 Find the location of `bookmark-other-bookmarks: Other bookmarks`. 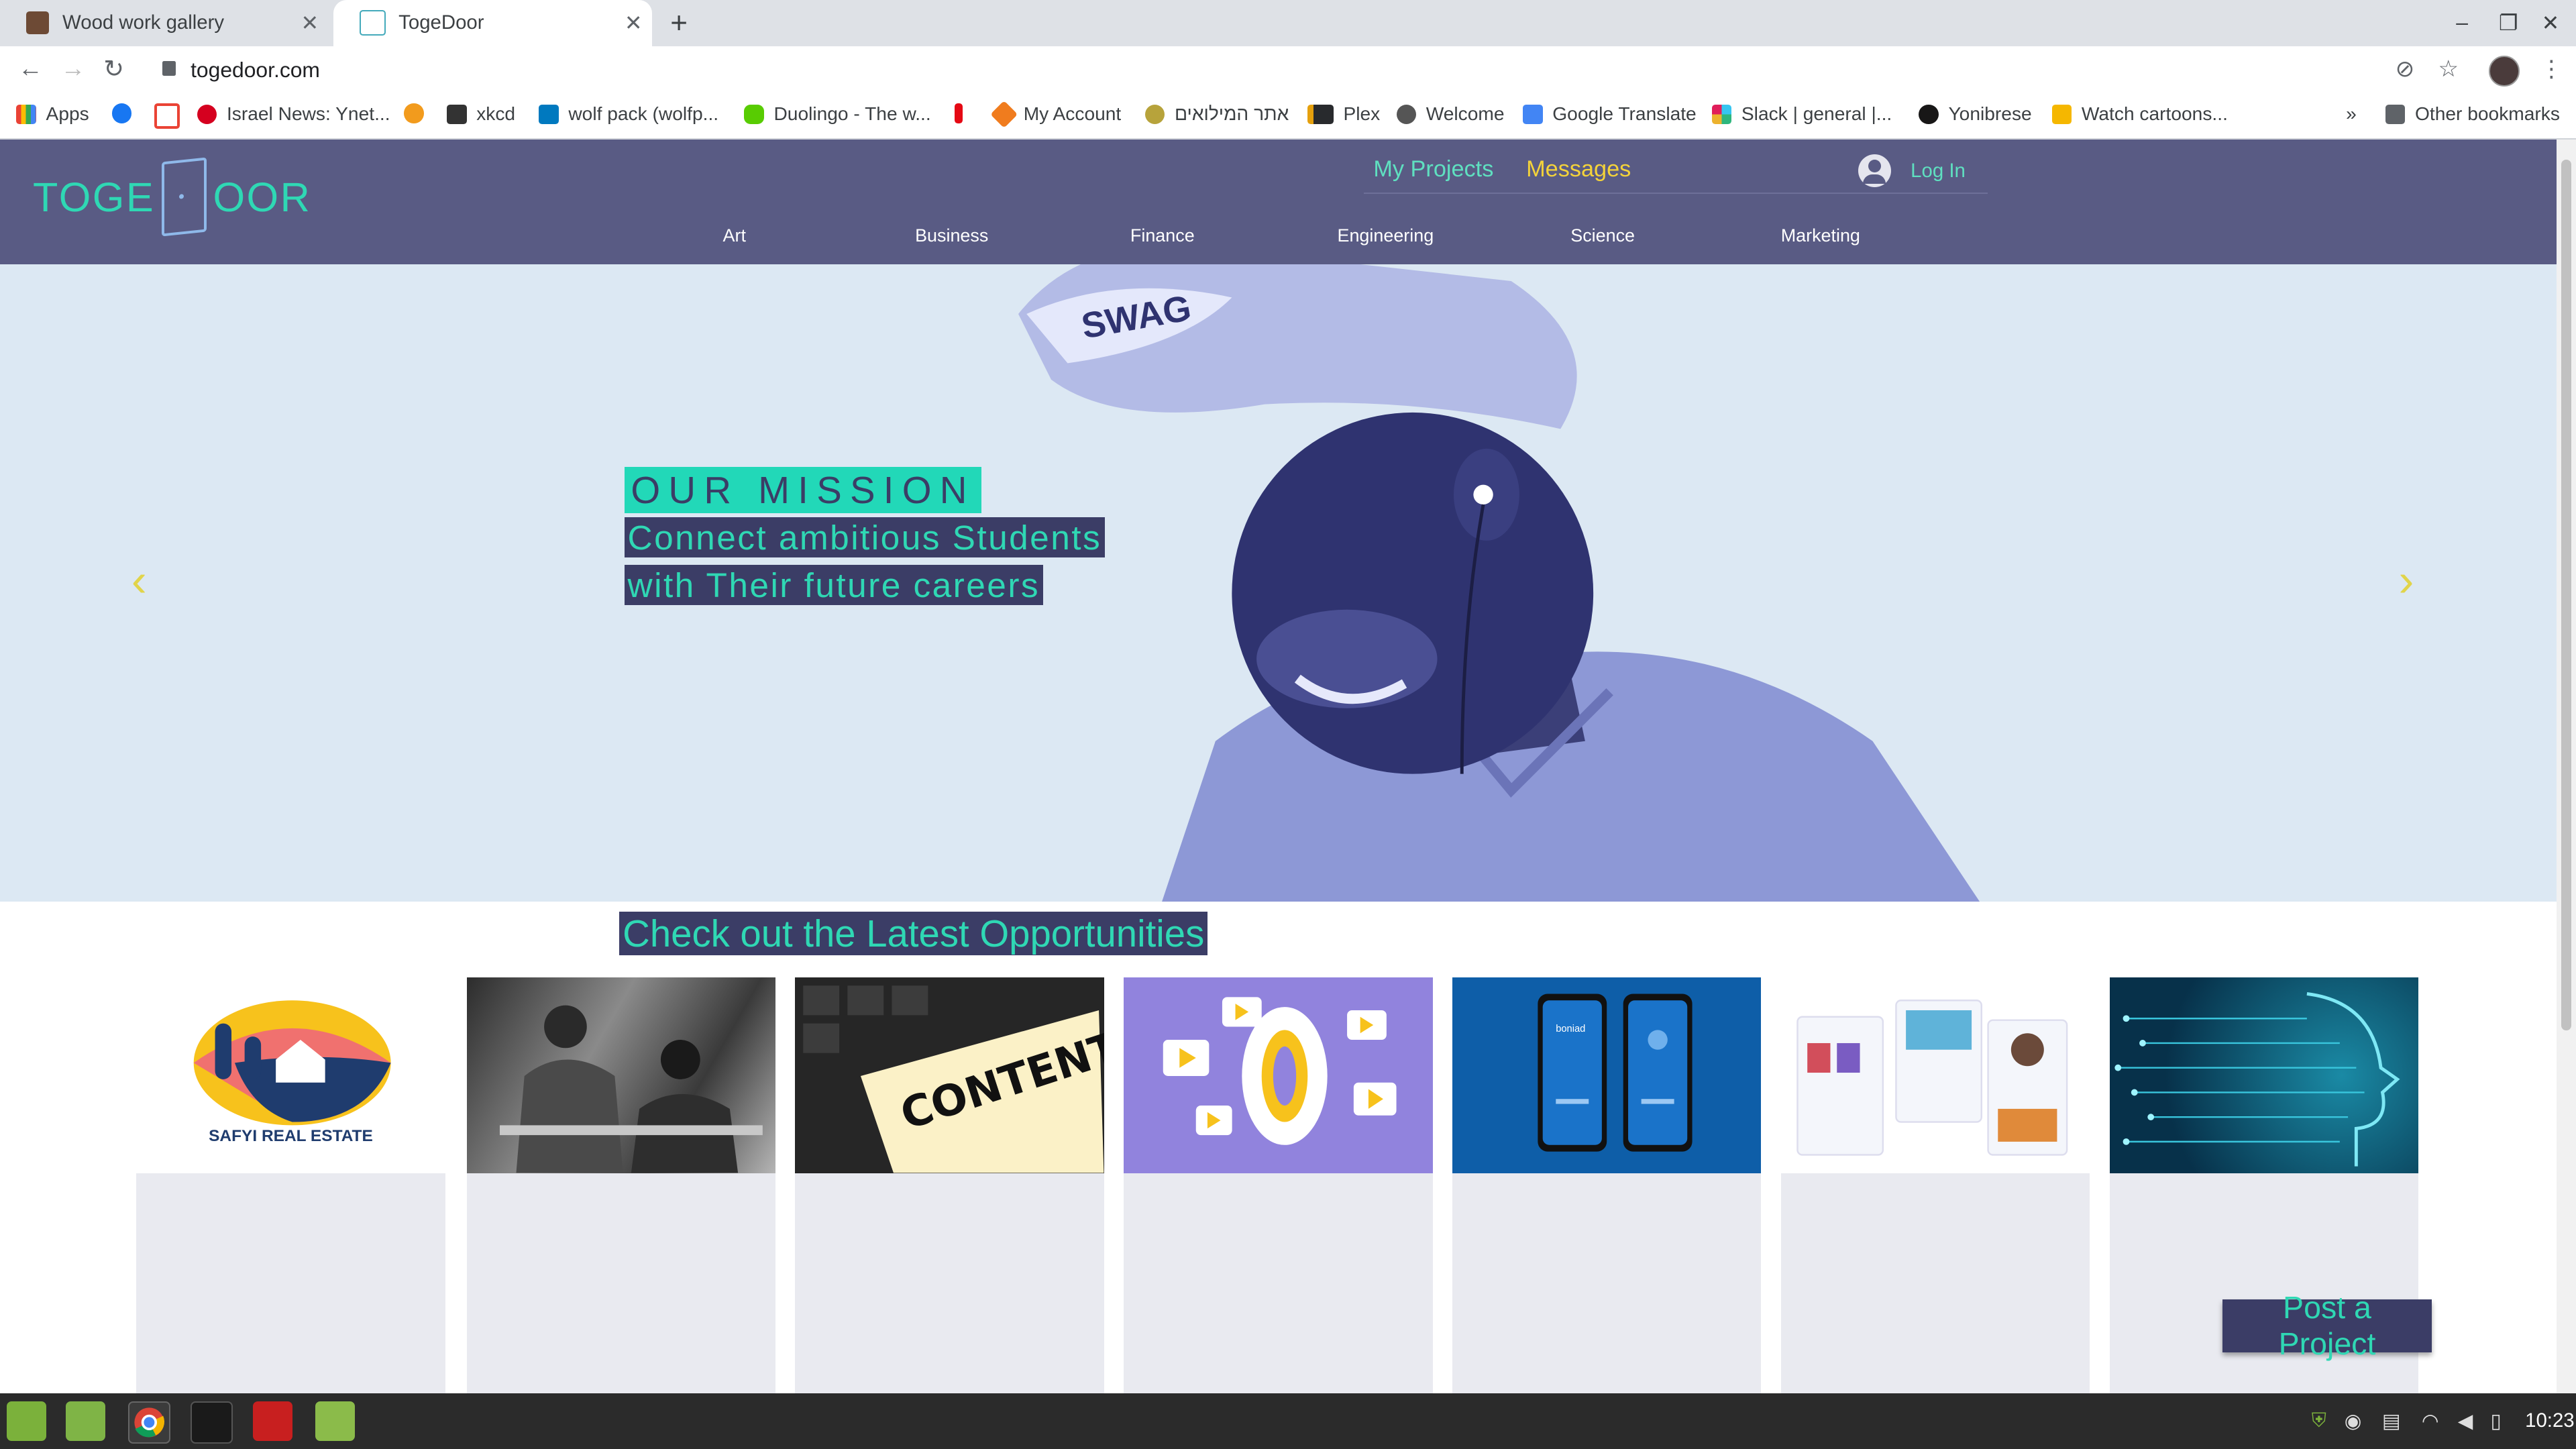

bookmark-other-bookmarks: Other bookmarks is located at coordinates (2472, 114).